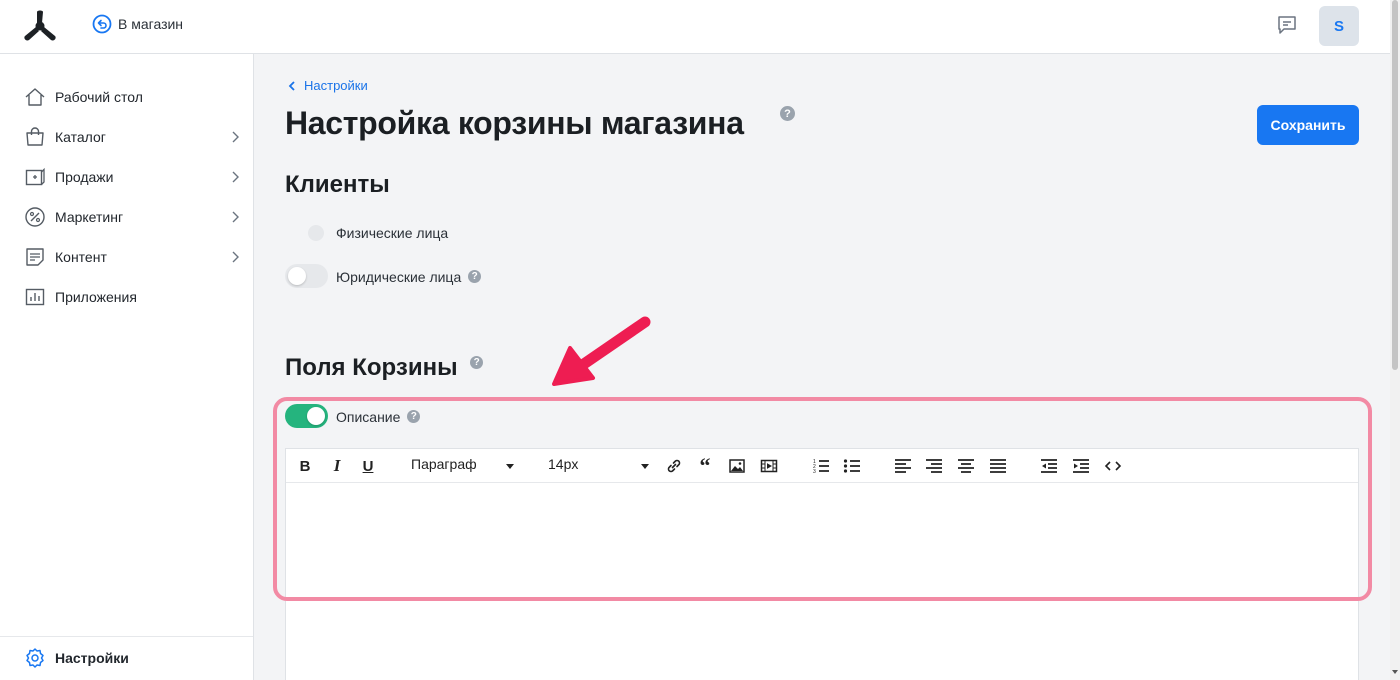 Image resolution: width=1400 pixels, height=680 pixels. Describe the element at coordinates (316, 233) in the screenshot. I see `individuals-radio` at that location.